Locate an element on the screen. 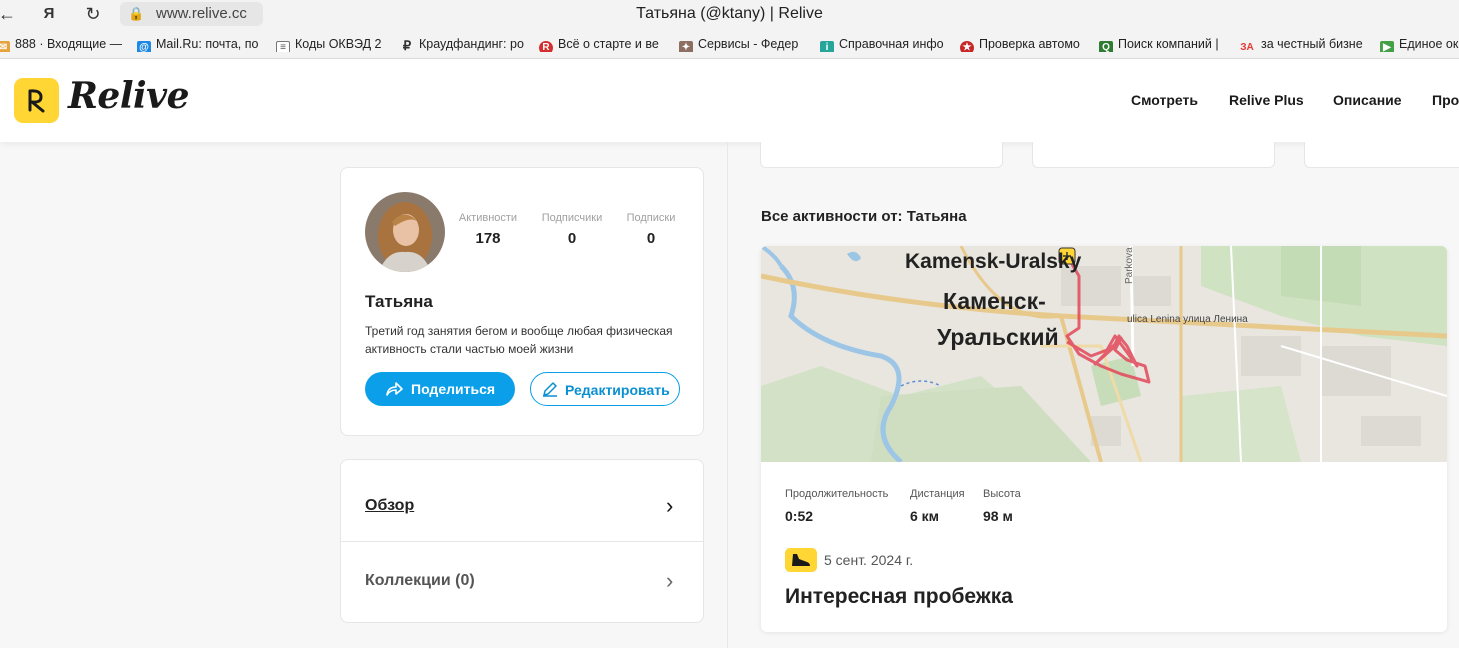  bookmark-item: R Всё о старте и ве is located at coordinates (602, 44).